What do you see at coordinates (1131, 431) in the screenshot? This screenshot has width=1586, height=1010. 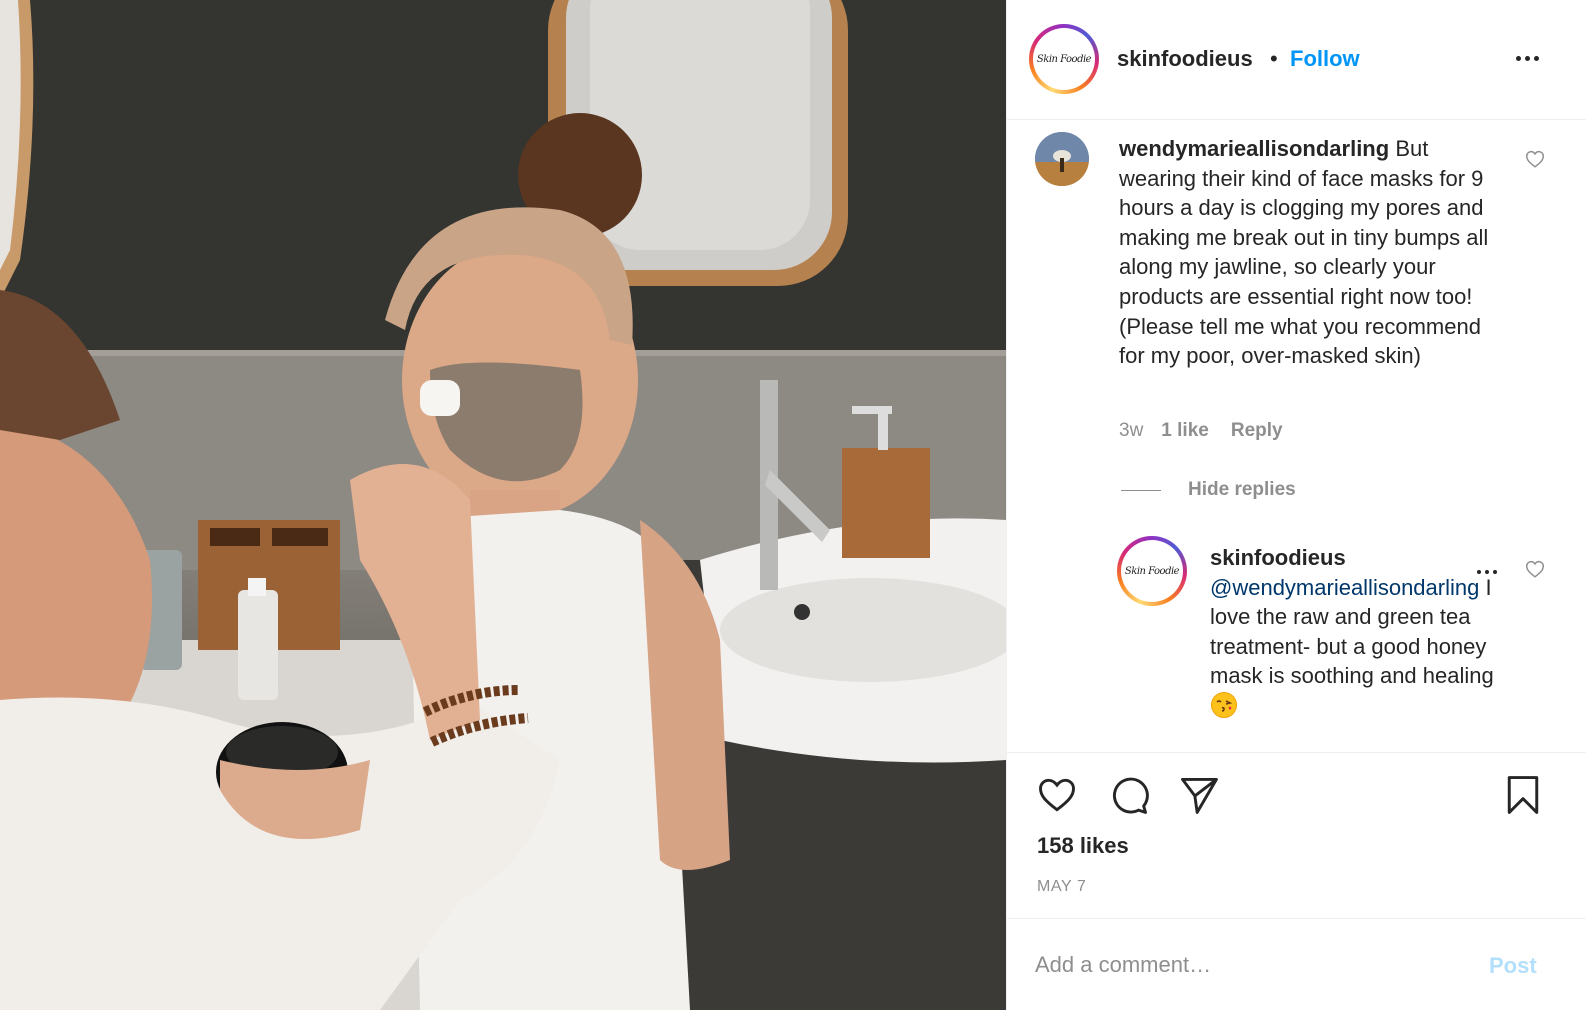 I see `comment-time: 3w` at bounding box center [1131, 431].